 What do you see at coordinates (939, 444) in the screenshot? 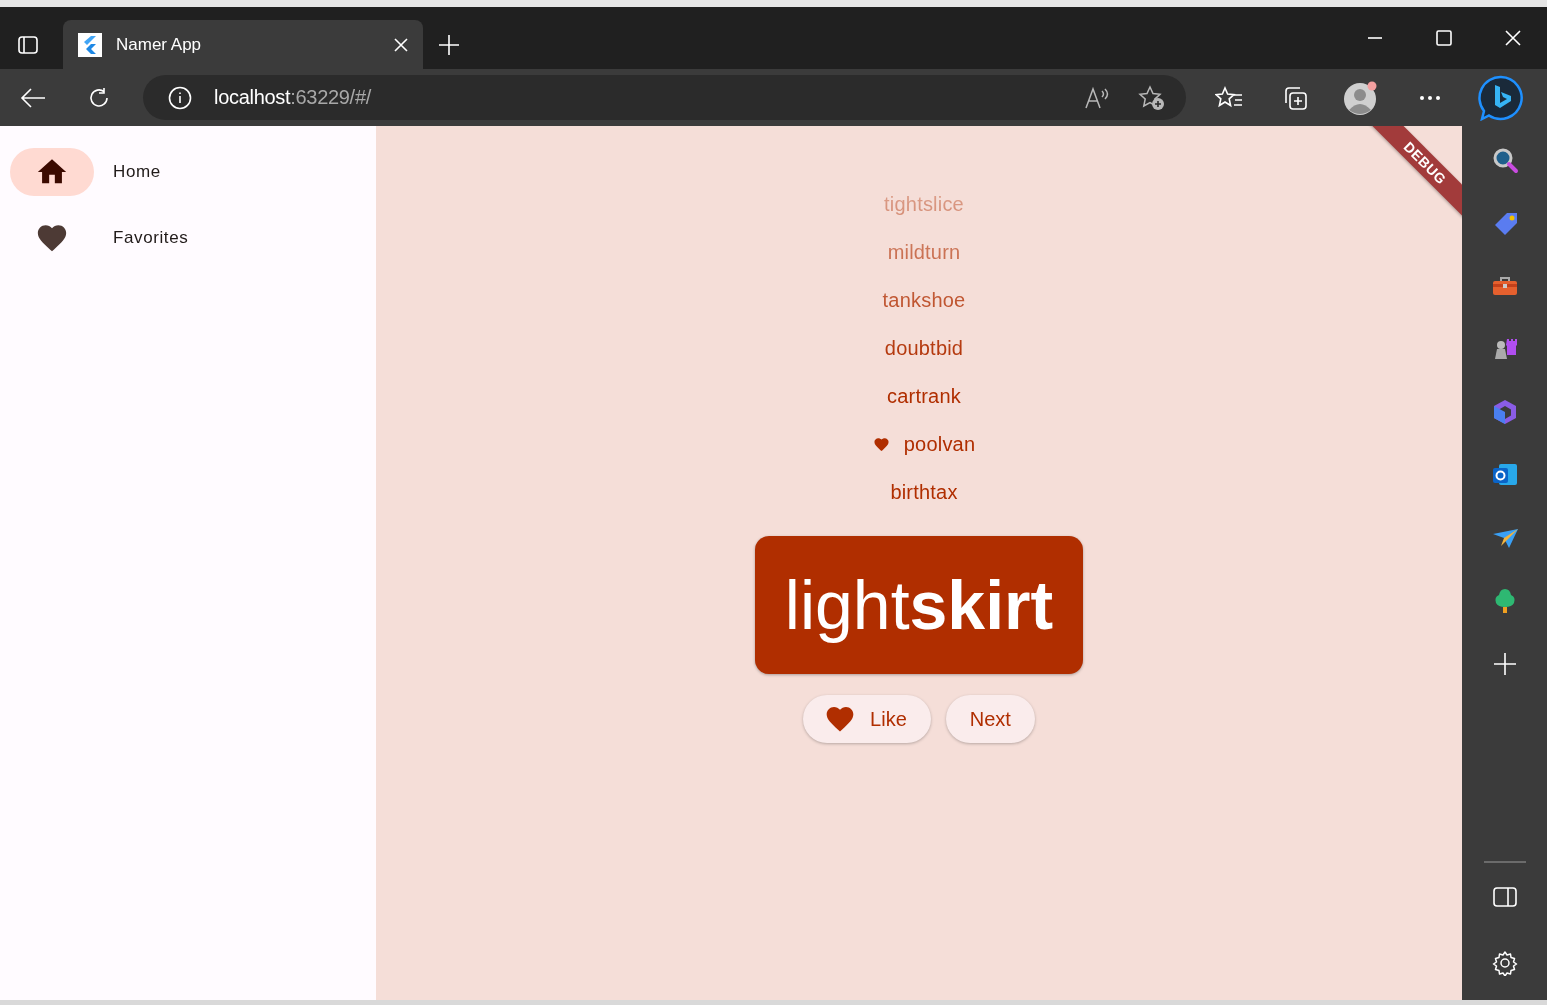
I see `history-word: poolvan` at bounding box center [939, 444].